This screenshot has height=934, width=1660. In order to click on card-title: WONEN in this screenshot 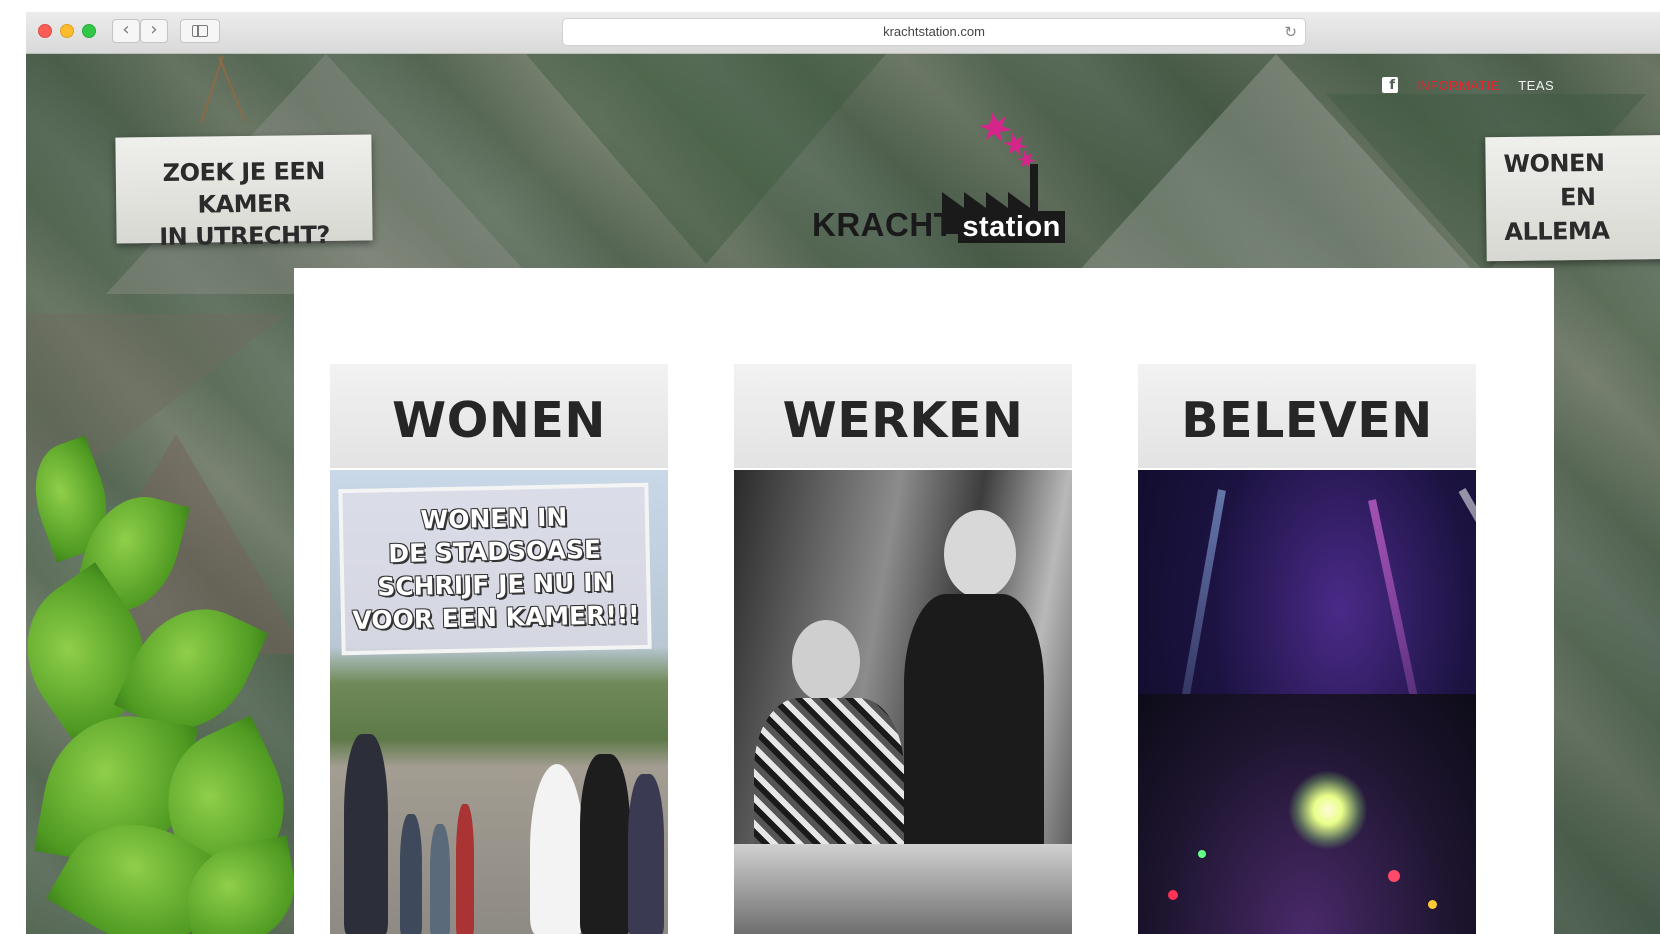, I will do `click(499, 420)`.